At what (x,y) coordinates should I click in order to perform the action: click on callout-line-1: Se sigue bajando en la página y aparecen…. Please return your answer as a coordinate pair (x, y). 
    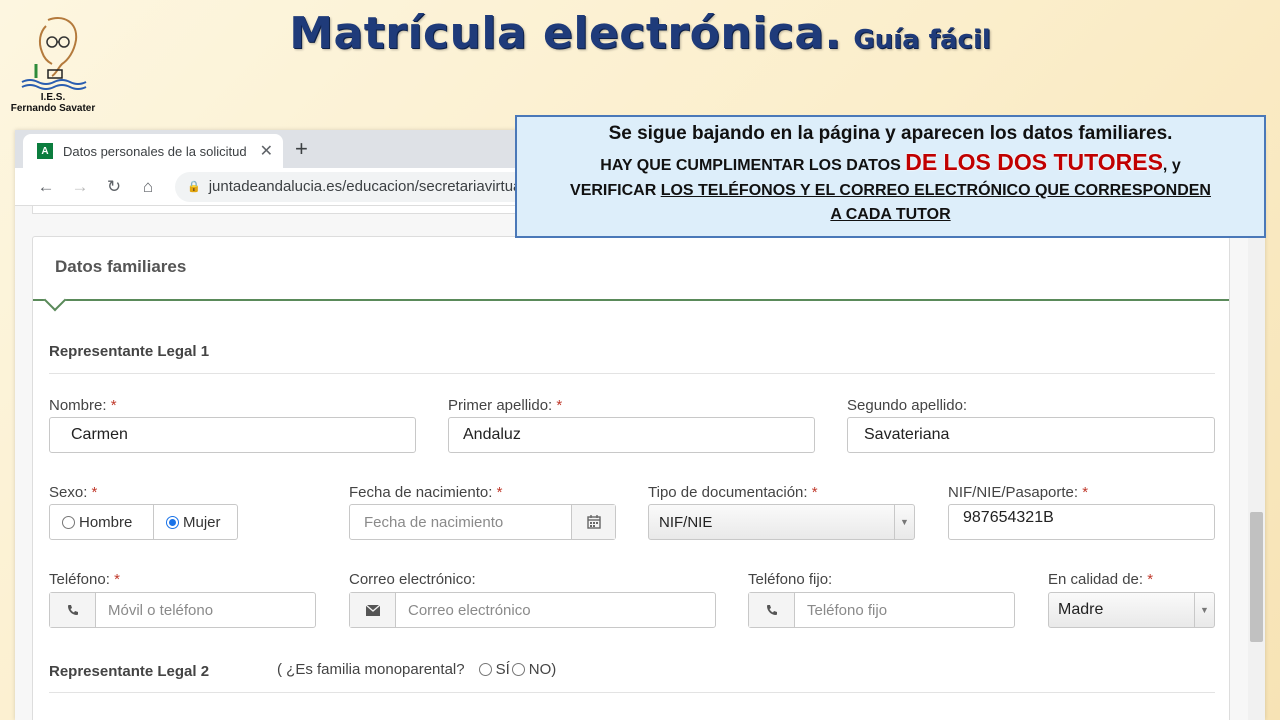
    Looking at the image, I should click on (890, 133).